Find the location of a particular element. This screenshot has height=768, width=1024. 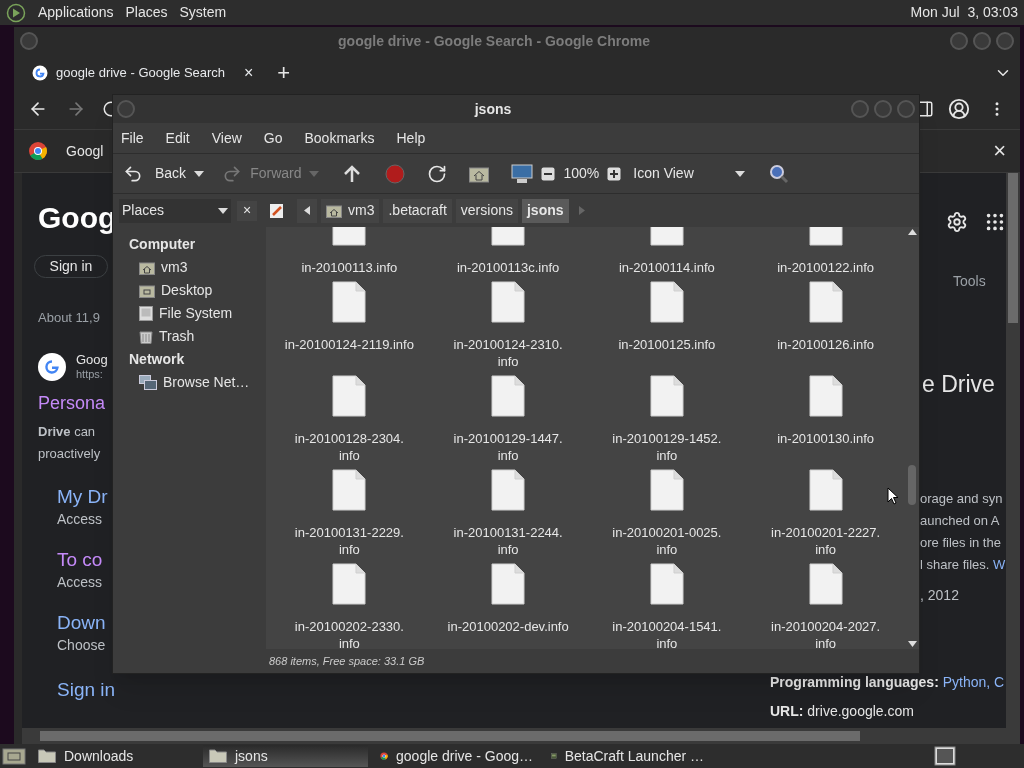

edit-location-icon is located at coordinates (277, 210).